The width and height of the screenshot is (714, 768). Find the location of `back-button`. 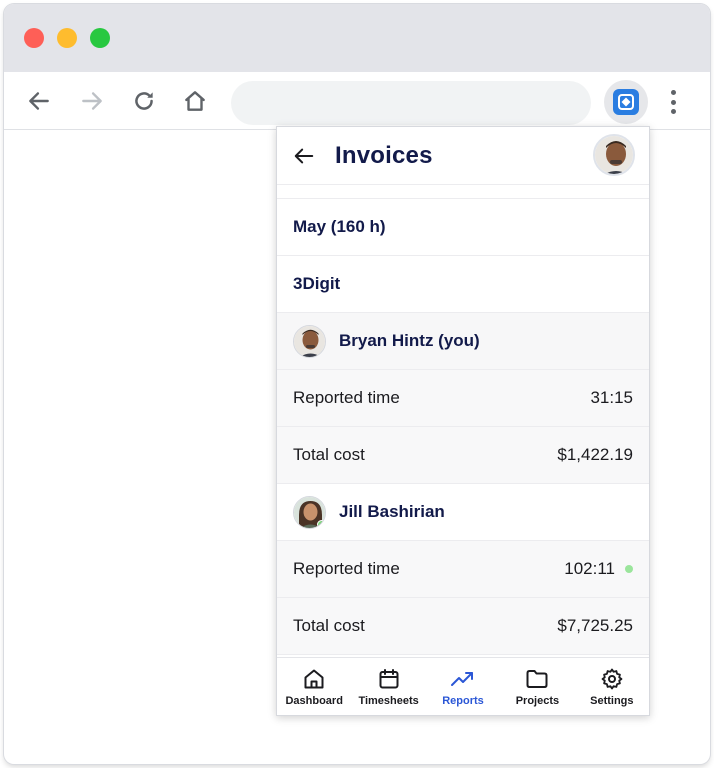

back-button is located at coordinates (39, 101).